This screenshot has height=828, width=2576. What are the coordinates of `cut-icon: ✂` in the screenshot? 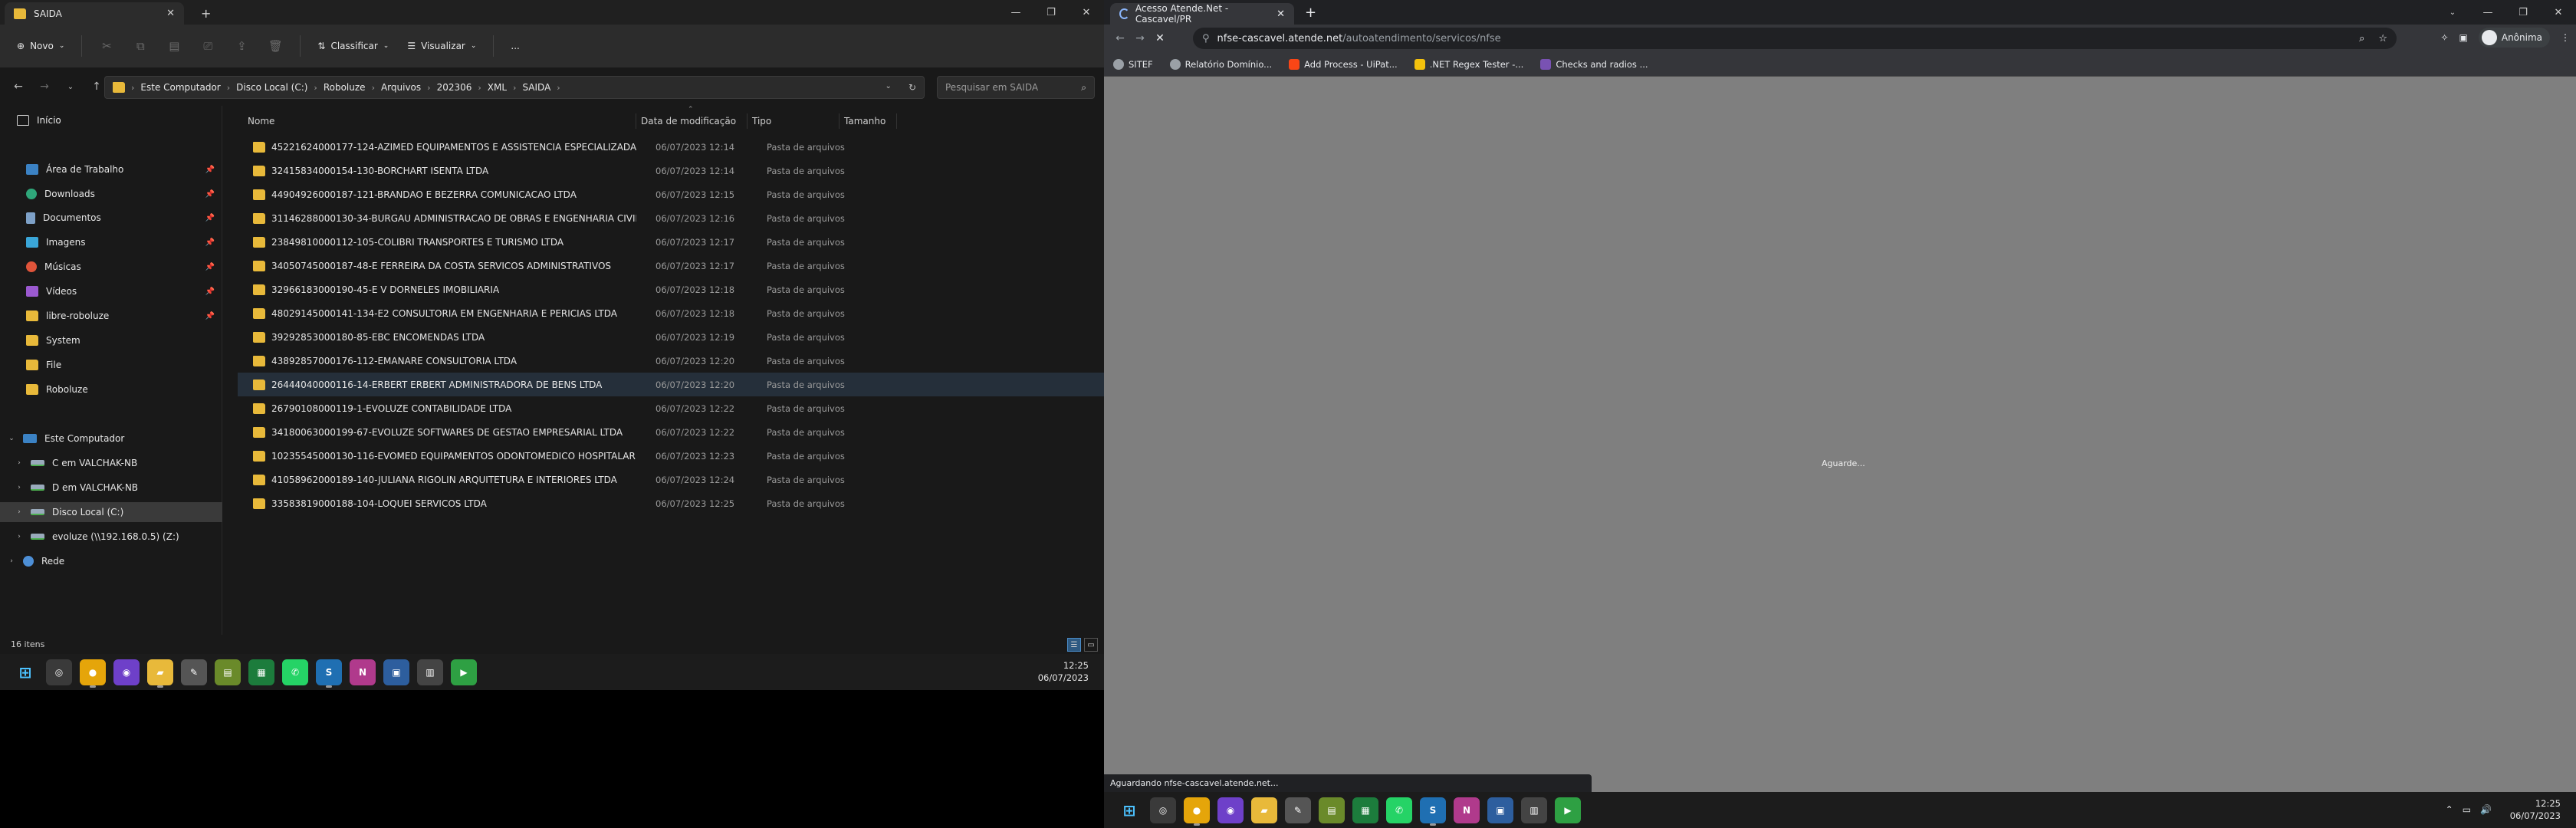 It's located at (107, 46).